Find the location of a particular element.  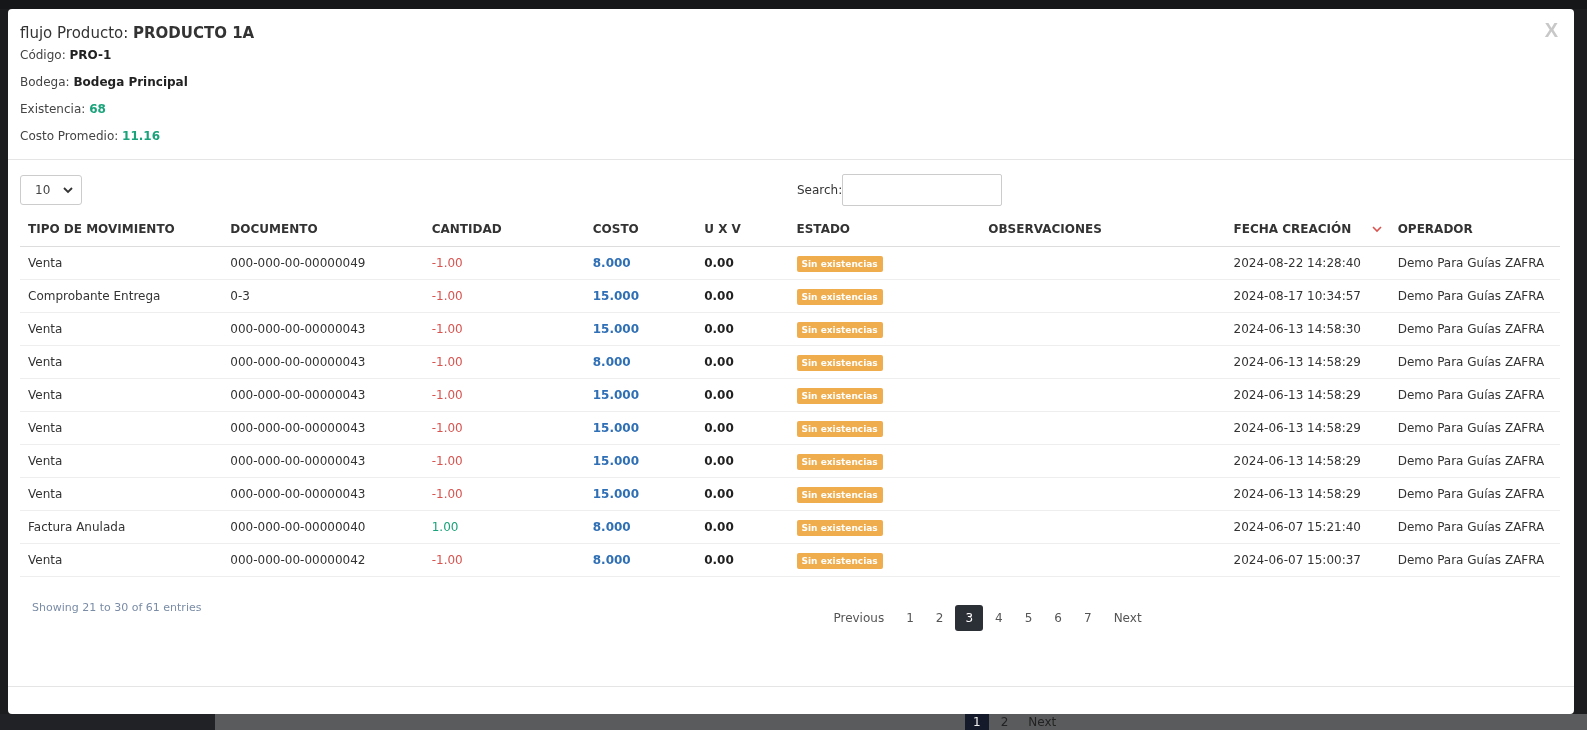

page-link: 2 is located at coordinates (939, 618).